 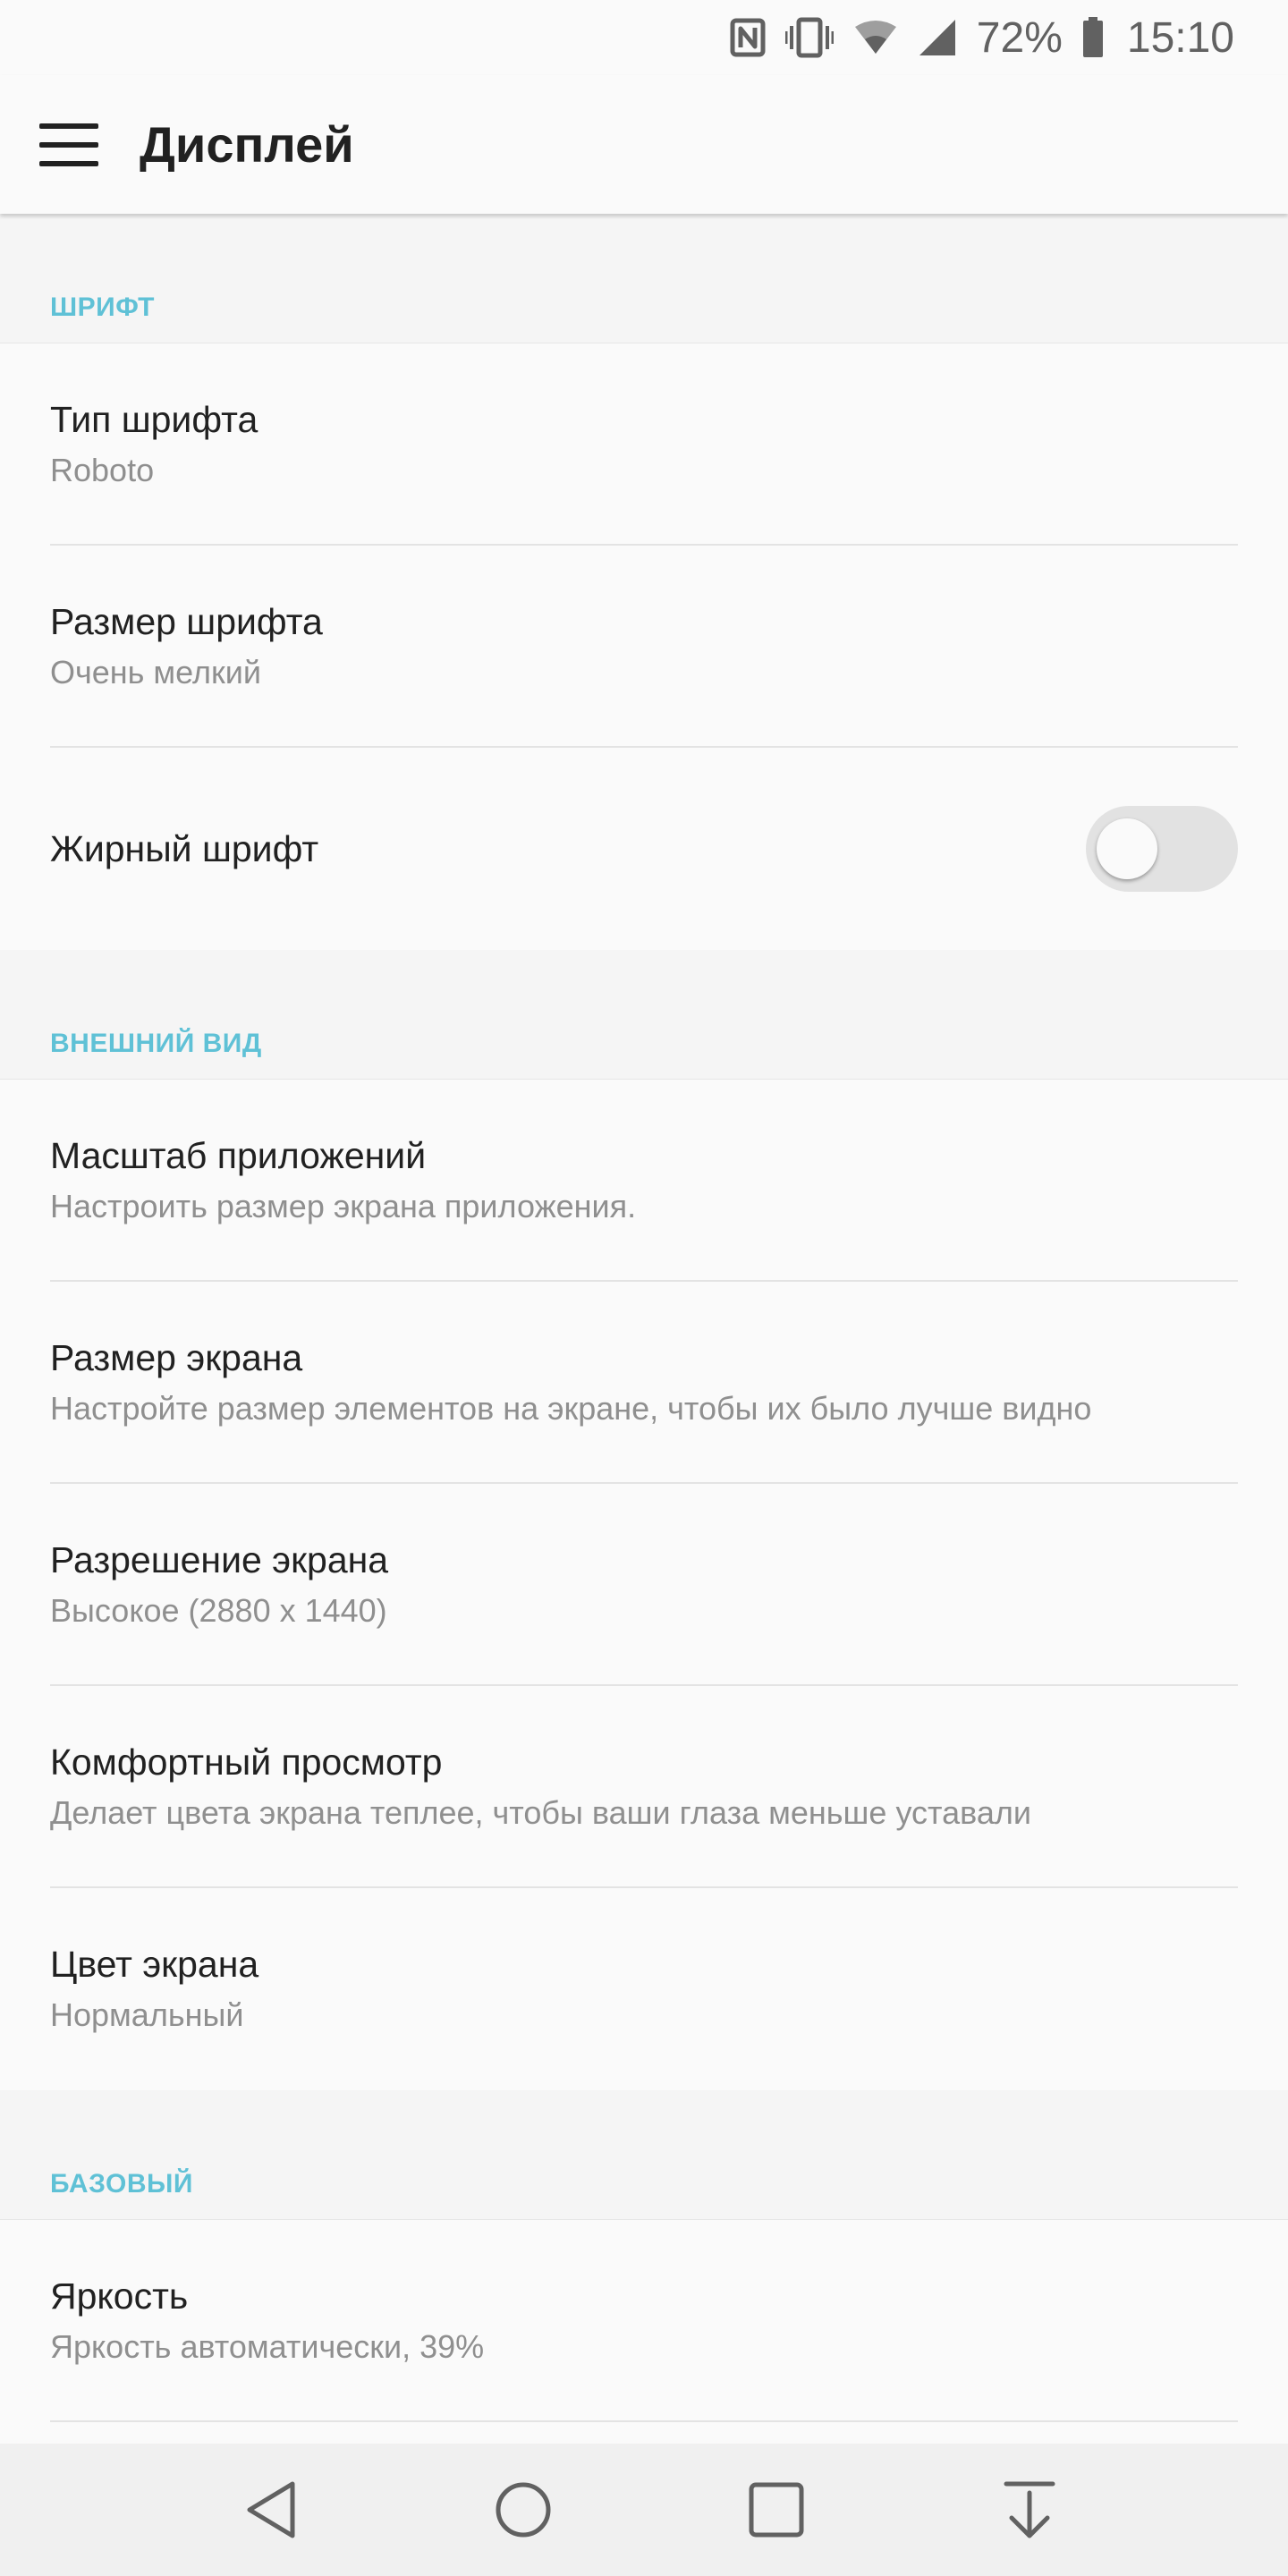 I want to click on setting-subtitle: Очень мелкий, so click(x=155, y=672).